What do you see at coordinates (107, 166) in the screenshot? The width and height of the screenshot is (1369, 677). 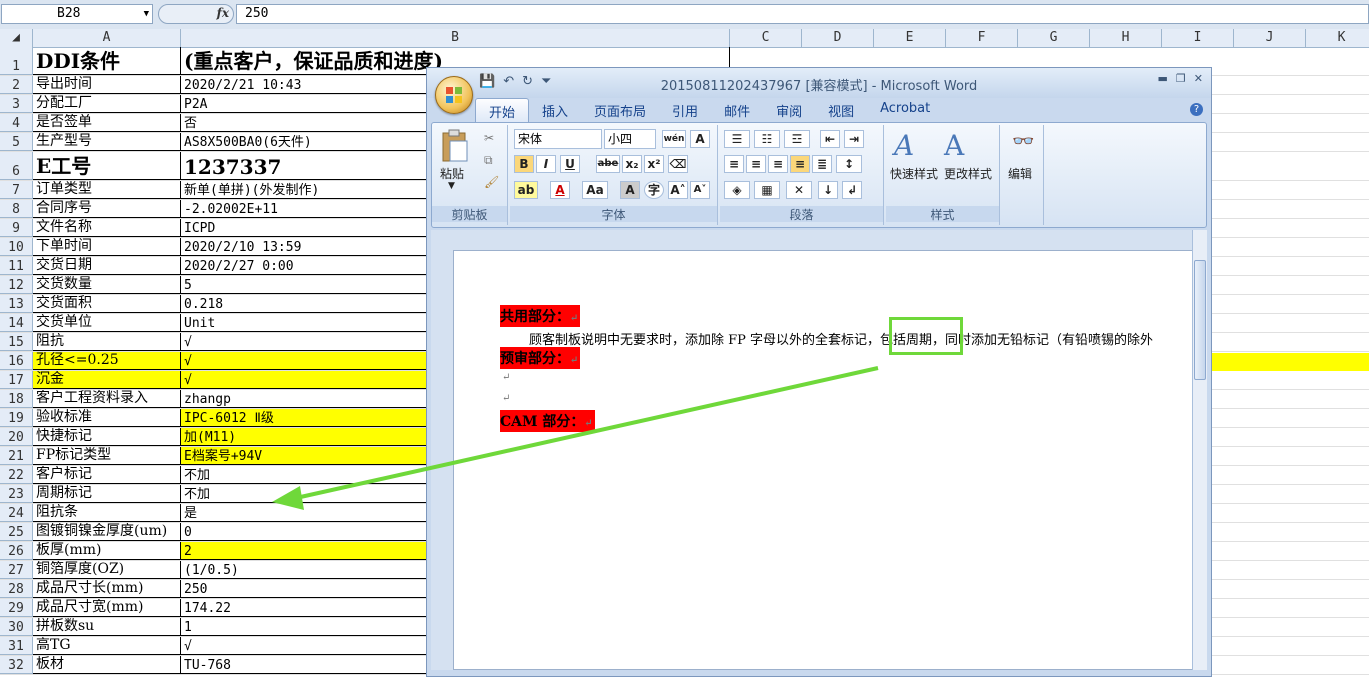 I see `cell-a: E工号` at bounding box center [107, 166].